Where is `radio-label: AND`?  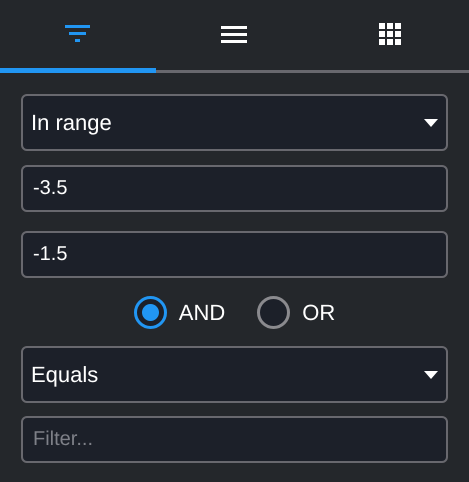 radio-label: AND is located at coordinates (202, 312).